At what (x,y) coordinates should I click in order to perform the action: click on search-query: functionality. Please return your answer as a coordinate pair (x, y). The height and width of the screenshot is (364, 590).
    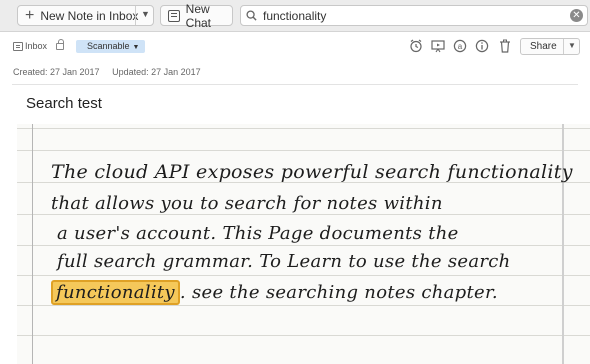
    Looking at the image, I should click on (295, 15).